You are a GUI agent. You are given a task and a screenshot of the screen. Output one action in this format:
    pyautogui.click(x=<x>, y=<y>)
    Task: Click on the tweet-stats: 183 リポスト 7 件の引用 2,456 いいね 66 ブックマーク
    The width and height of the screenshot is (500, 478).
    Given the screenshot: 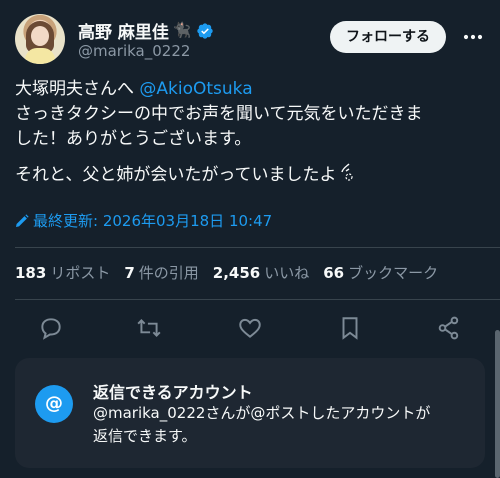 What is the action you would take?
    pyautogui.click(x=226, y=272)
    